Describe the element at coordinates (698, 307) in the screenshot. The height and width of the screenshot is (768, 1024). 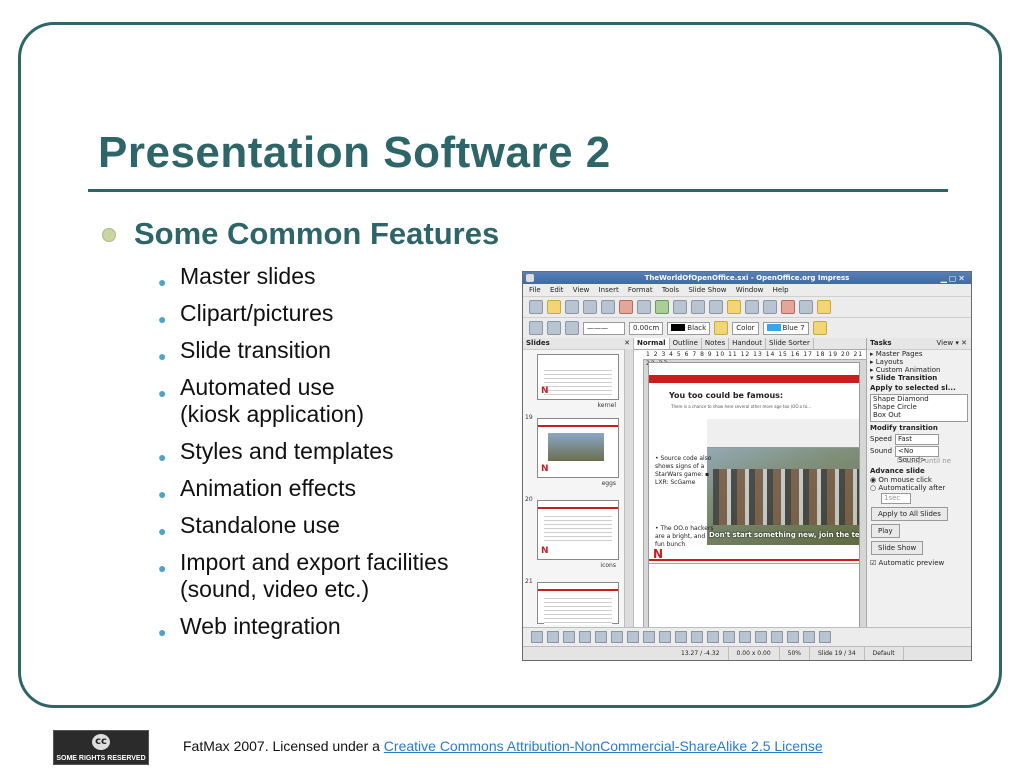
I see `copy-icon` at that location.